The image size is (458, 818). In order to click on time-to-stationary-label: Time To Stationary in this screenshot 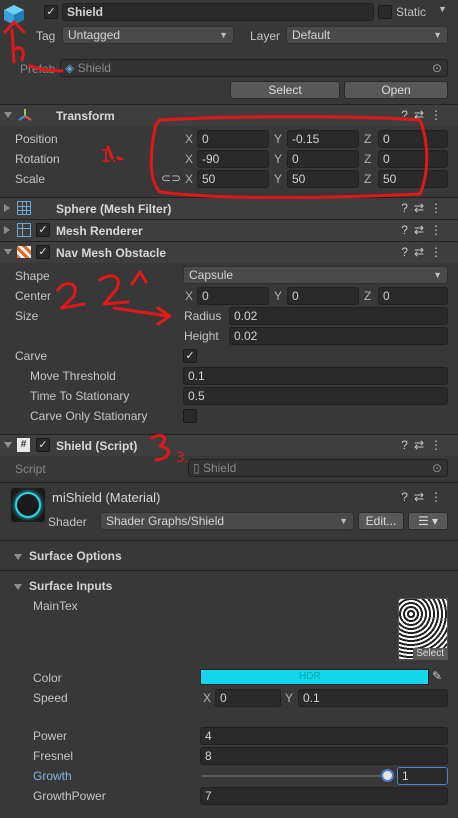, I will do `click(80, 396)`.